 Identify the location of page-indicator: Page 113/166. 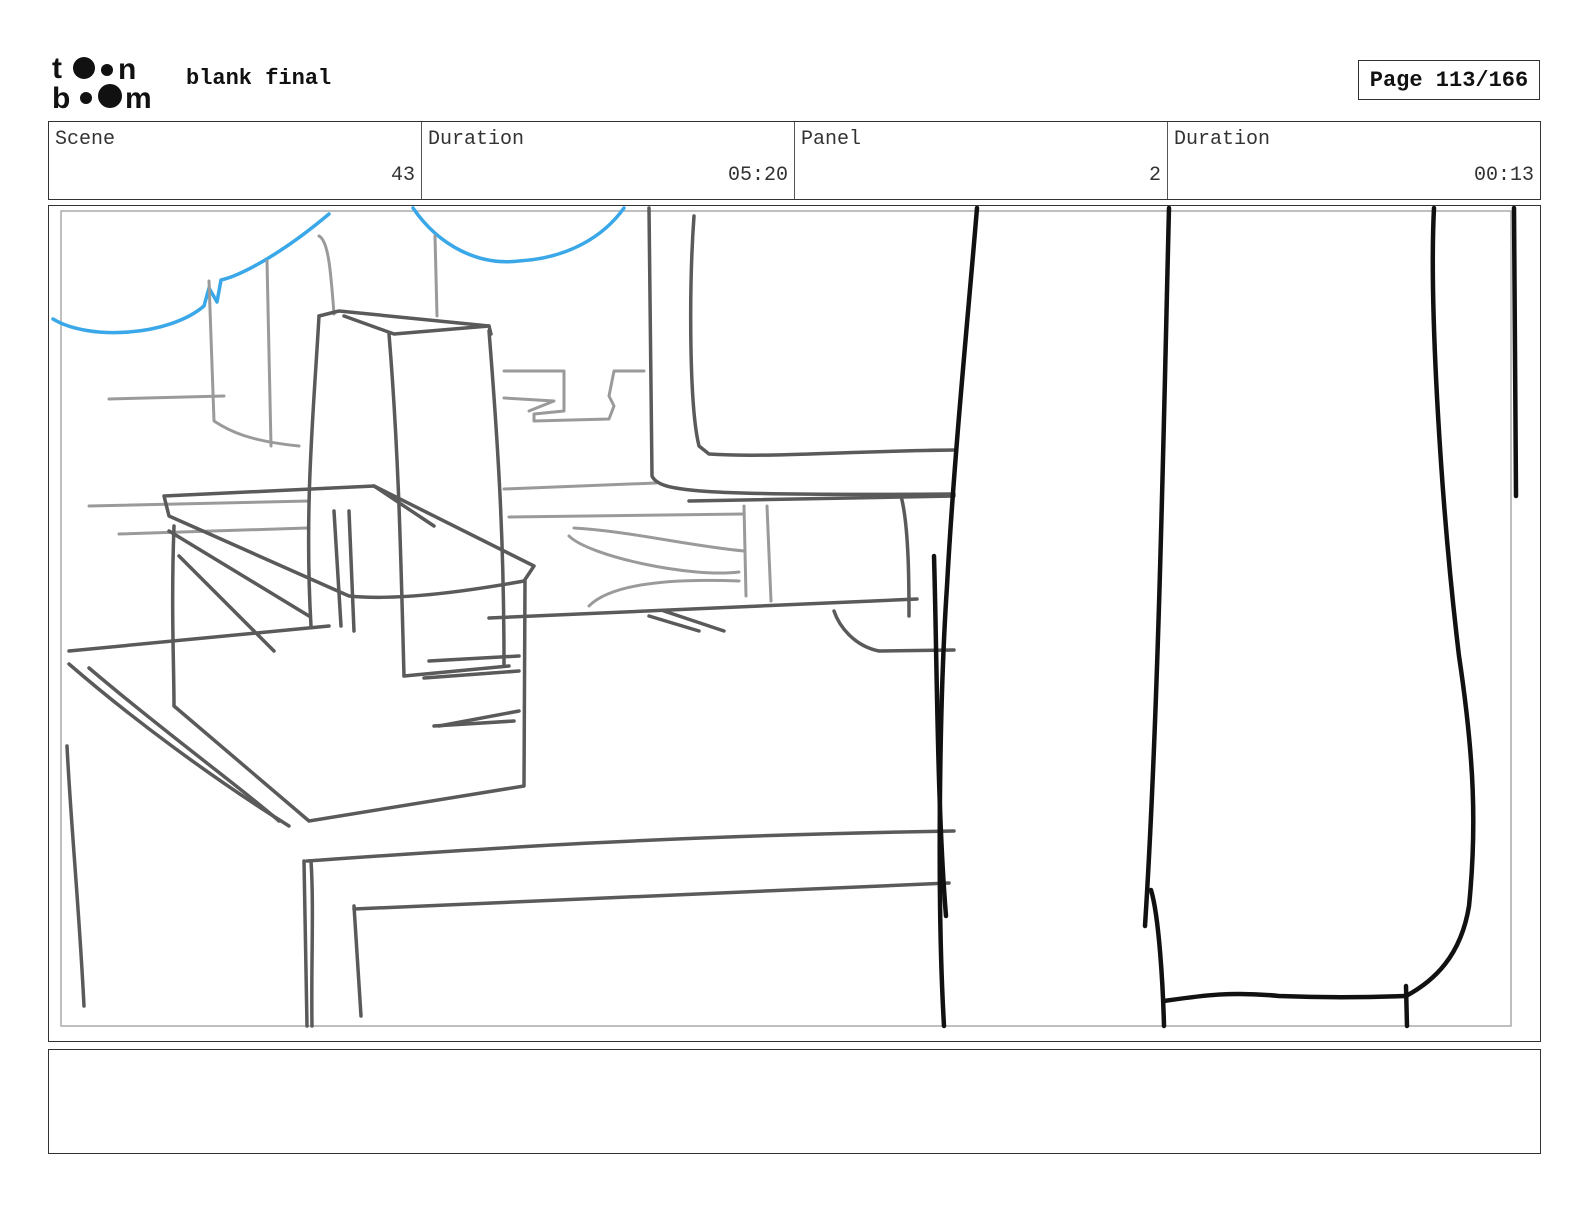
(1449, 80).